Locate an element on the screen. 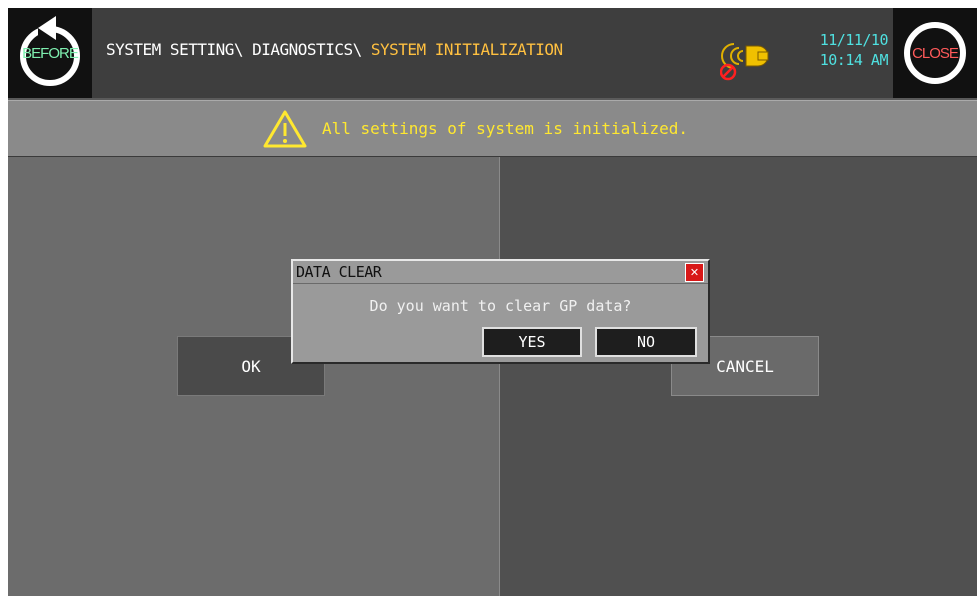  dialog-title-bar: DATA CLEAR ✕ is located at coordinates (500, 272).